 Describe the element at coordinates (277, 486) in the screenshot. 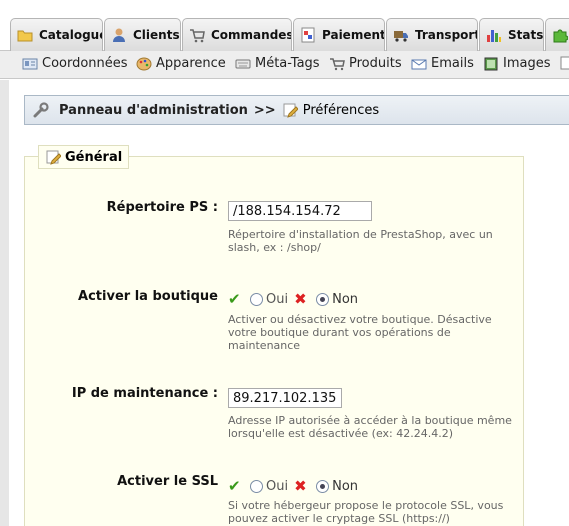

I see `ssl-enable-yes-label: Oui` at that location.